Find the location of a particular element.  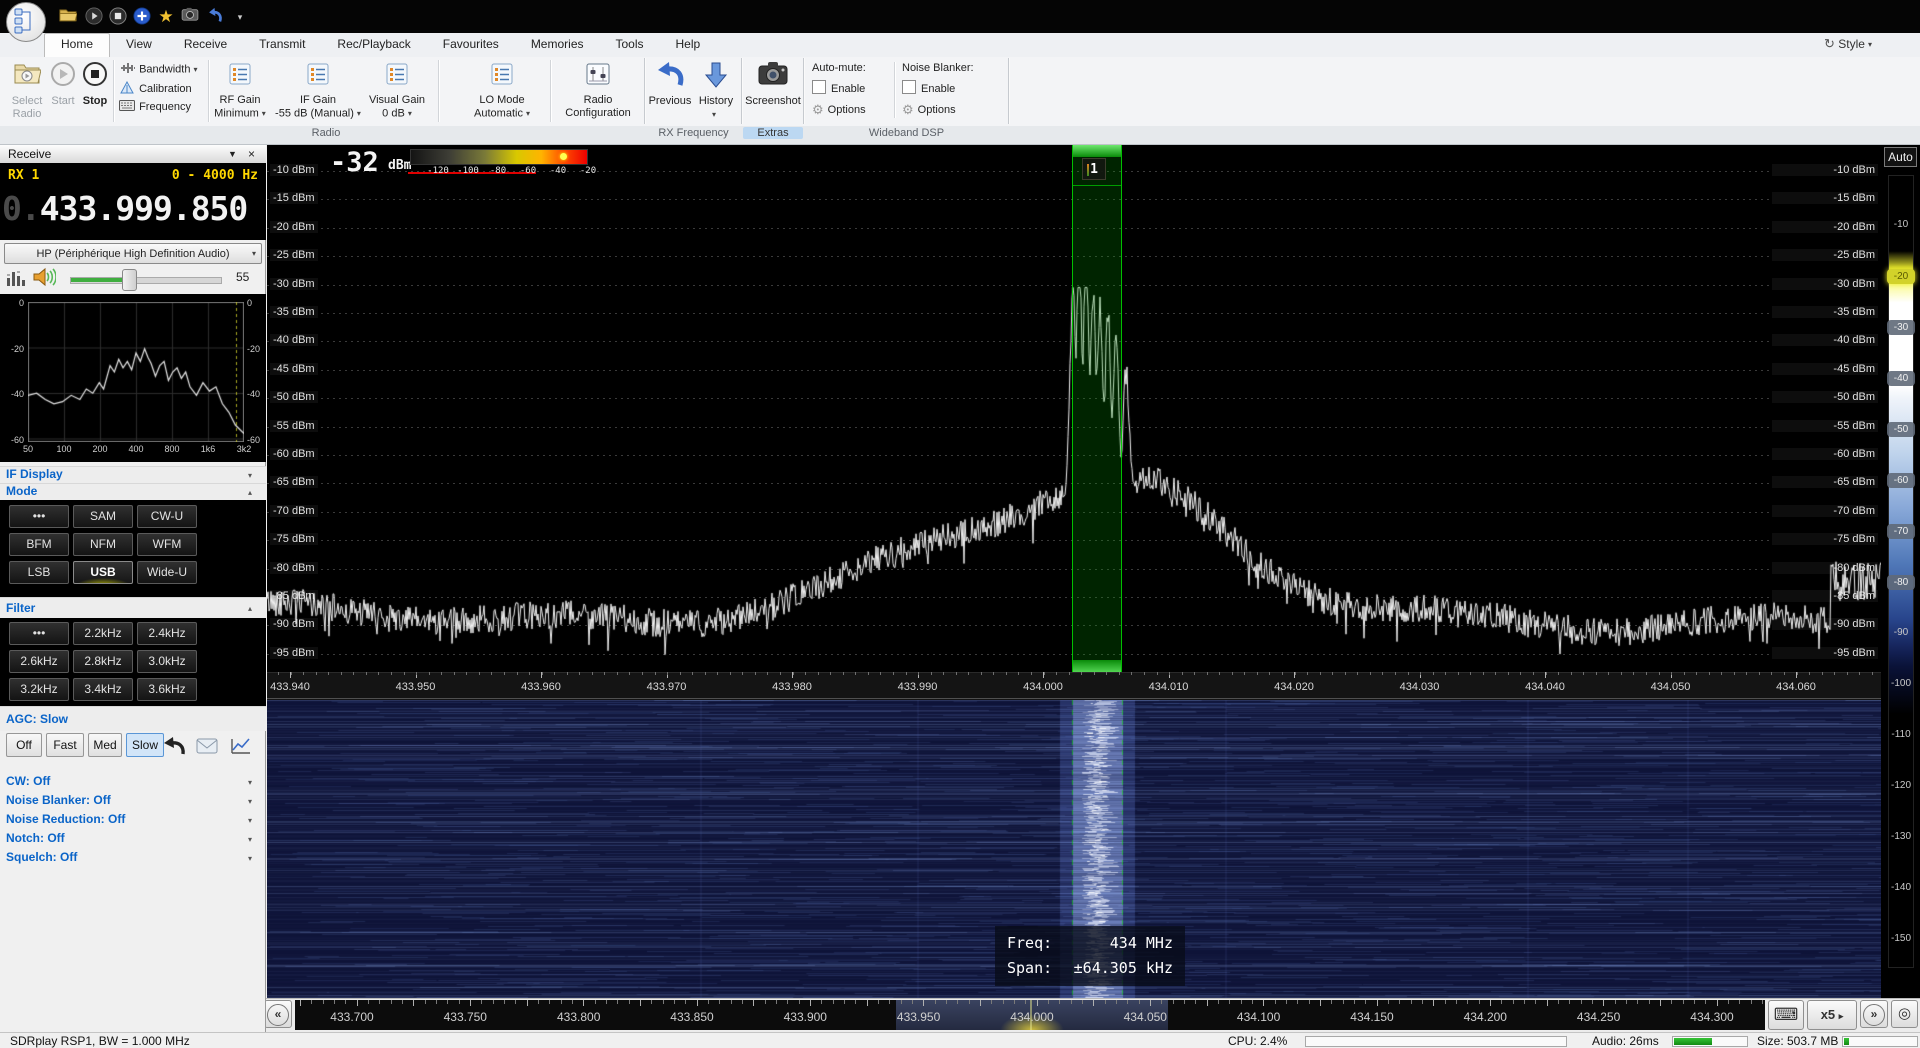

frequency-button: Frequency is located at coordinates (154, 108).